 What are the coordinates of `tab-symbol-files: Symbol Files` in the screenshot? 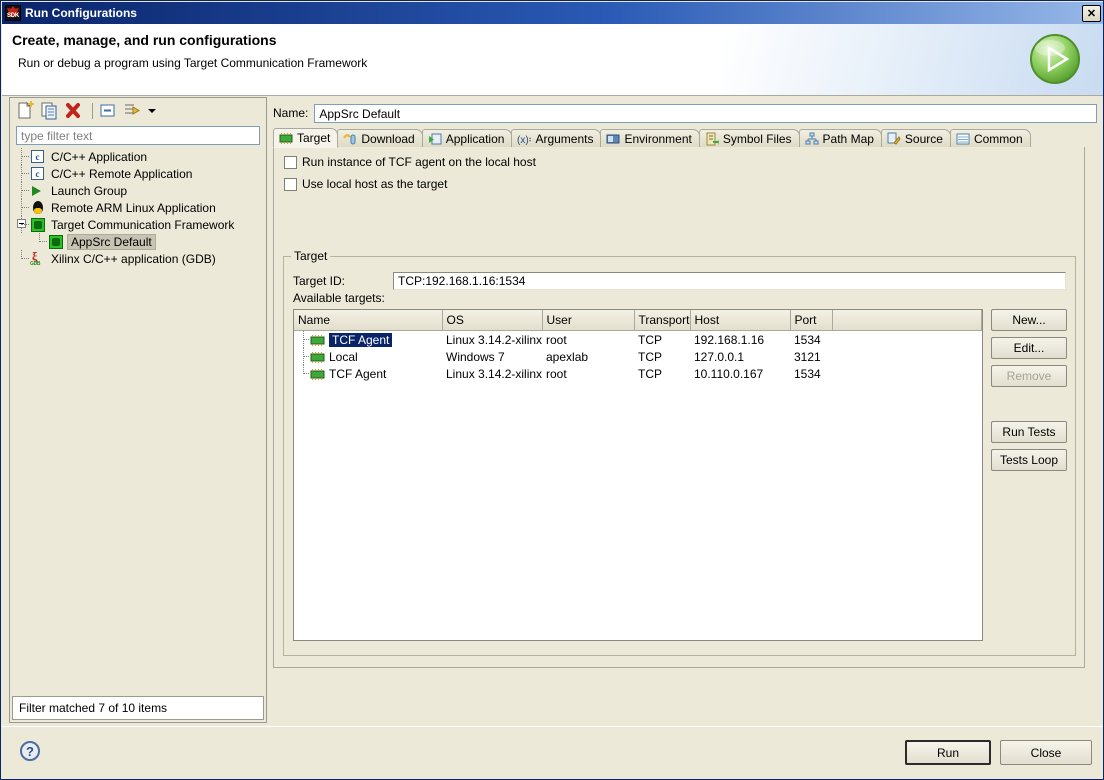 It's located at (749, 138).